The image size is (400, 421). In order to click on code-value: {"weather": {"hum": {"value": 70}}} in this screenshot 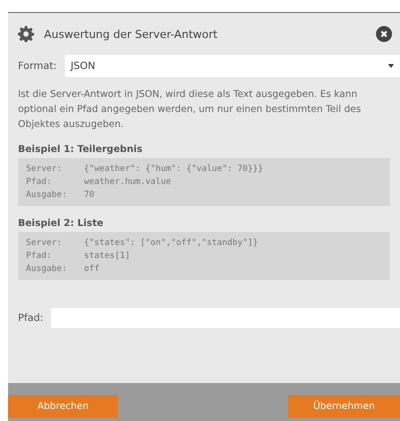, I will do `click(174, 169)`.